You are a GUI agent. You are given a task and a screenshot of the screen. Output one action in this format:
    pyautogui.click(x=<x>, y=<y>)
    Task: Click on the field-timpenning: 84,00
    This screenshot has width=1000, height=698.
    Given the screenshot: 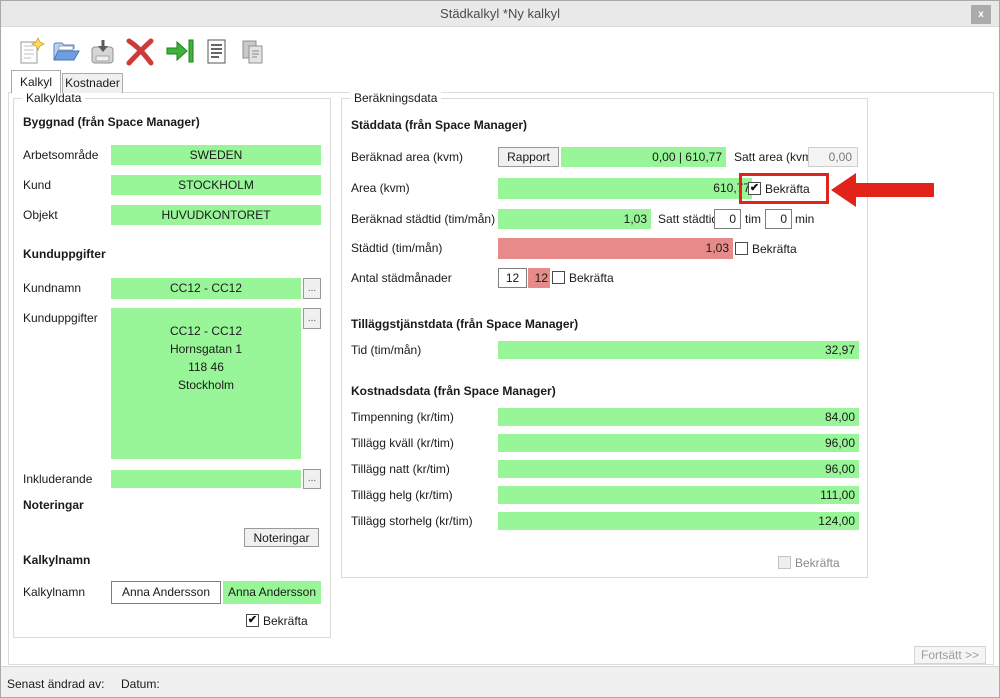 What is the action you would take?
    pyautogui.click(x=678, y=417)
    